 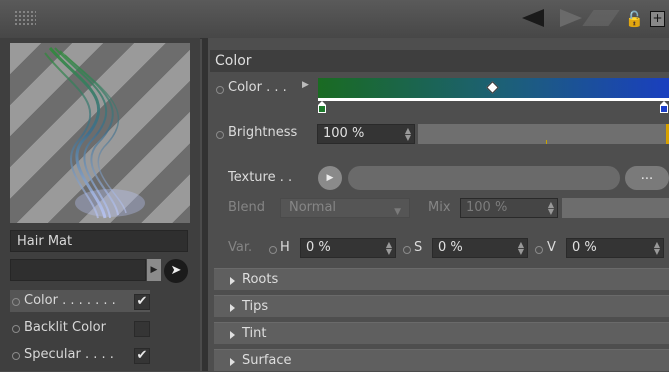 What do you see at coordinates (318, 247) in the screenshot?
I see `h-value: 0 %` at bounding box center [318, 247].